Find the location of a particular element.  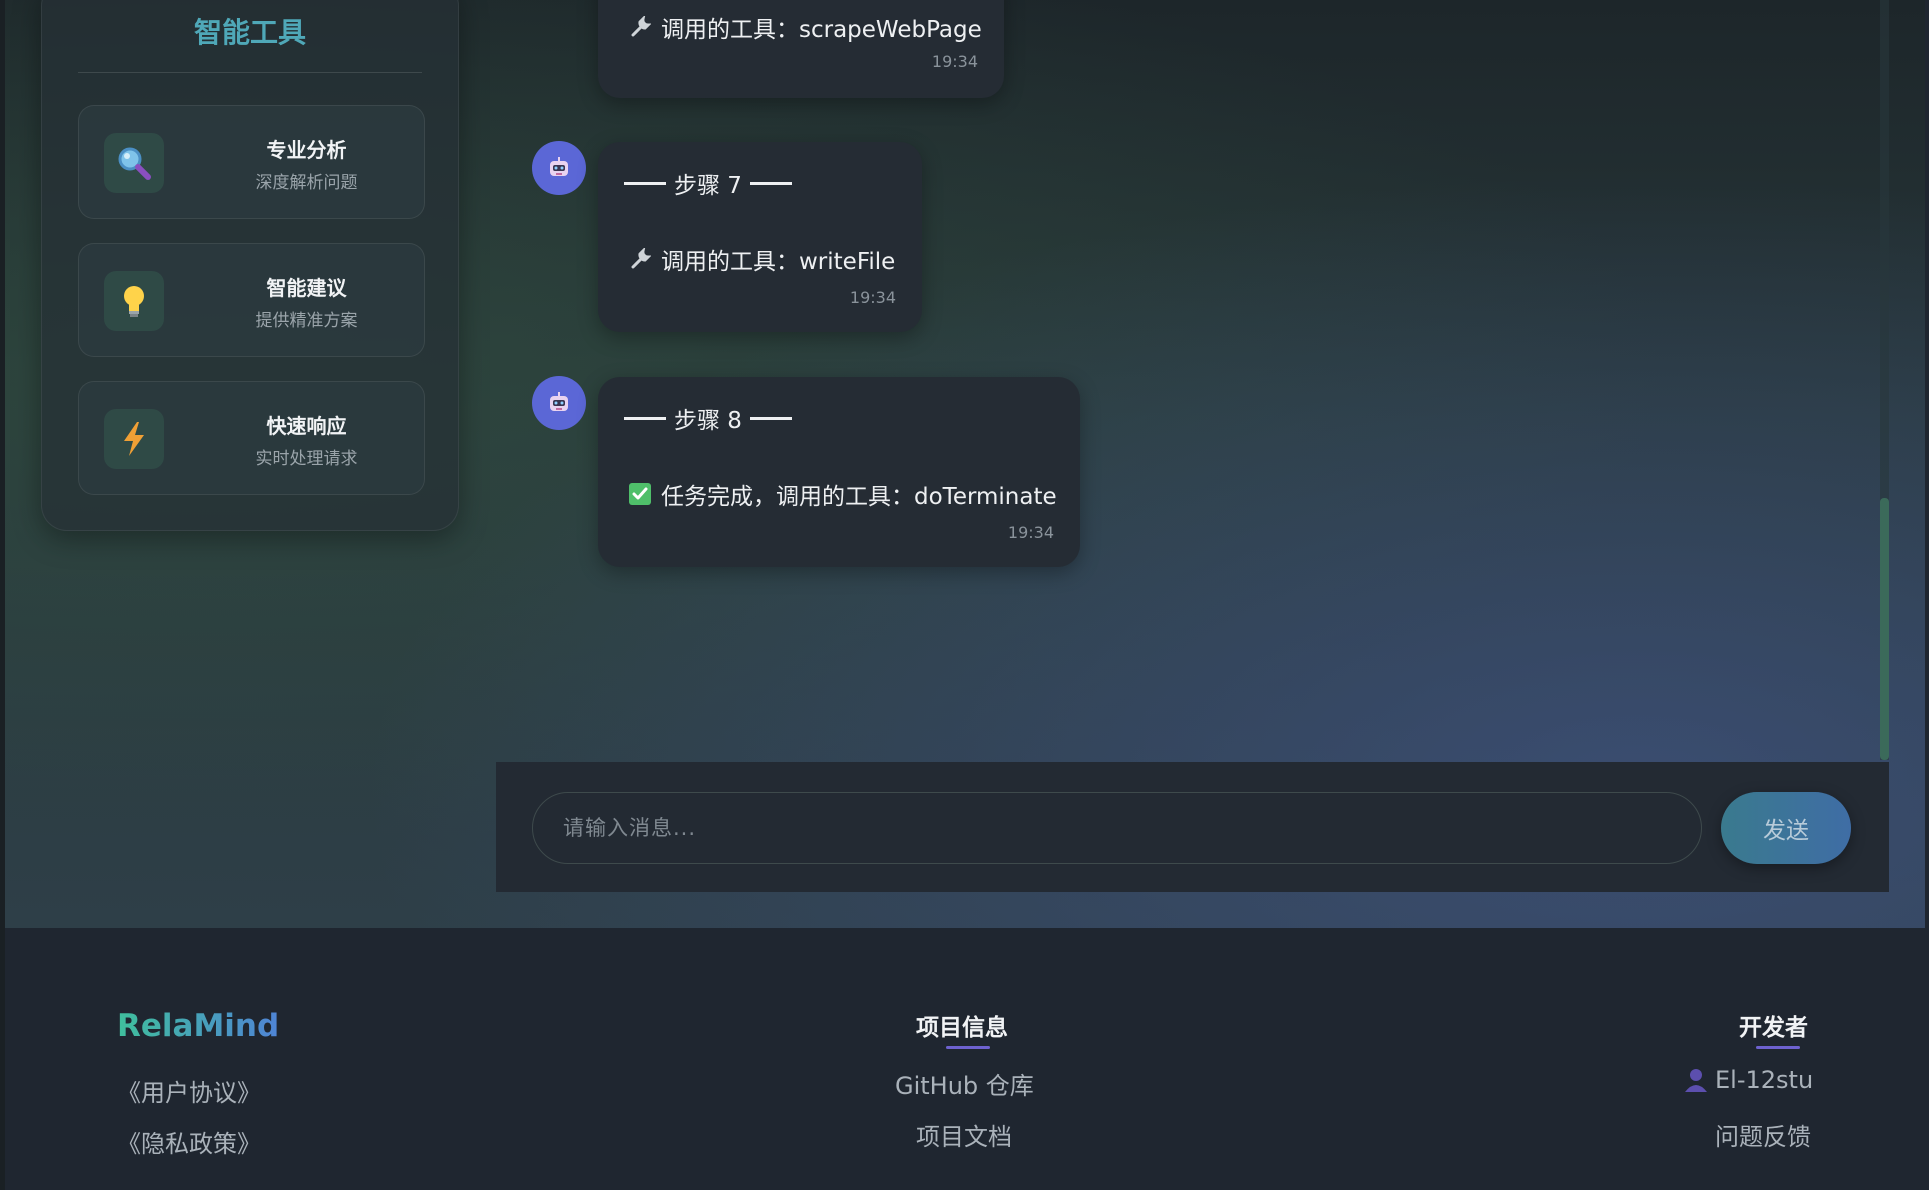

developer-heading: 开发者 is located at coordinates (1773, 1028).